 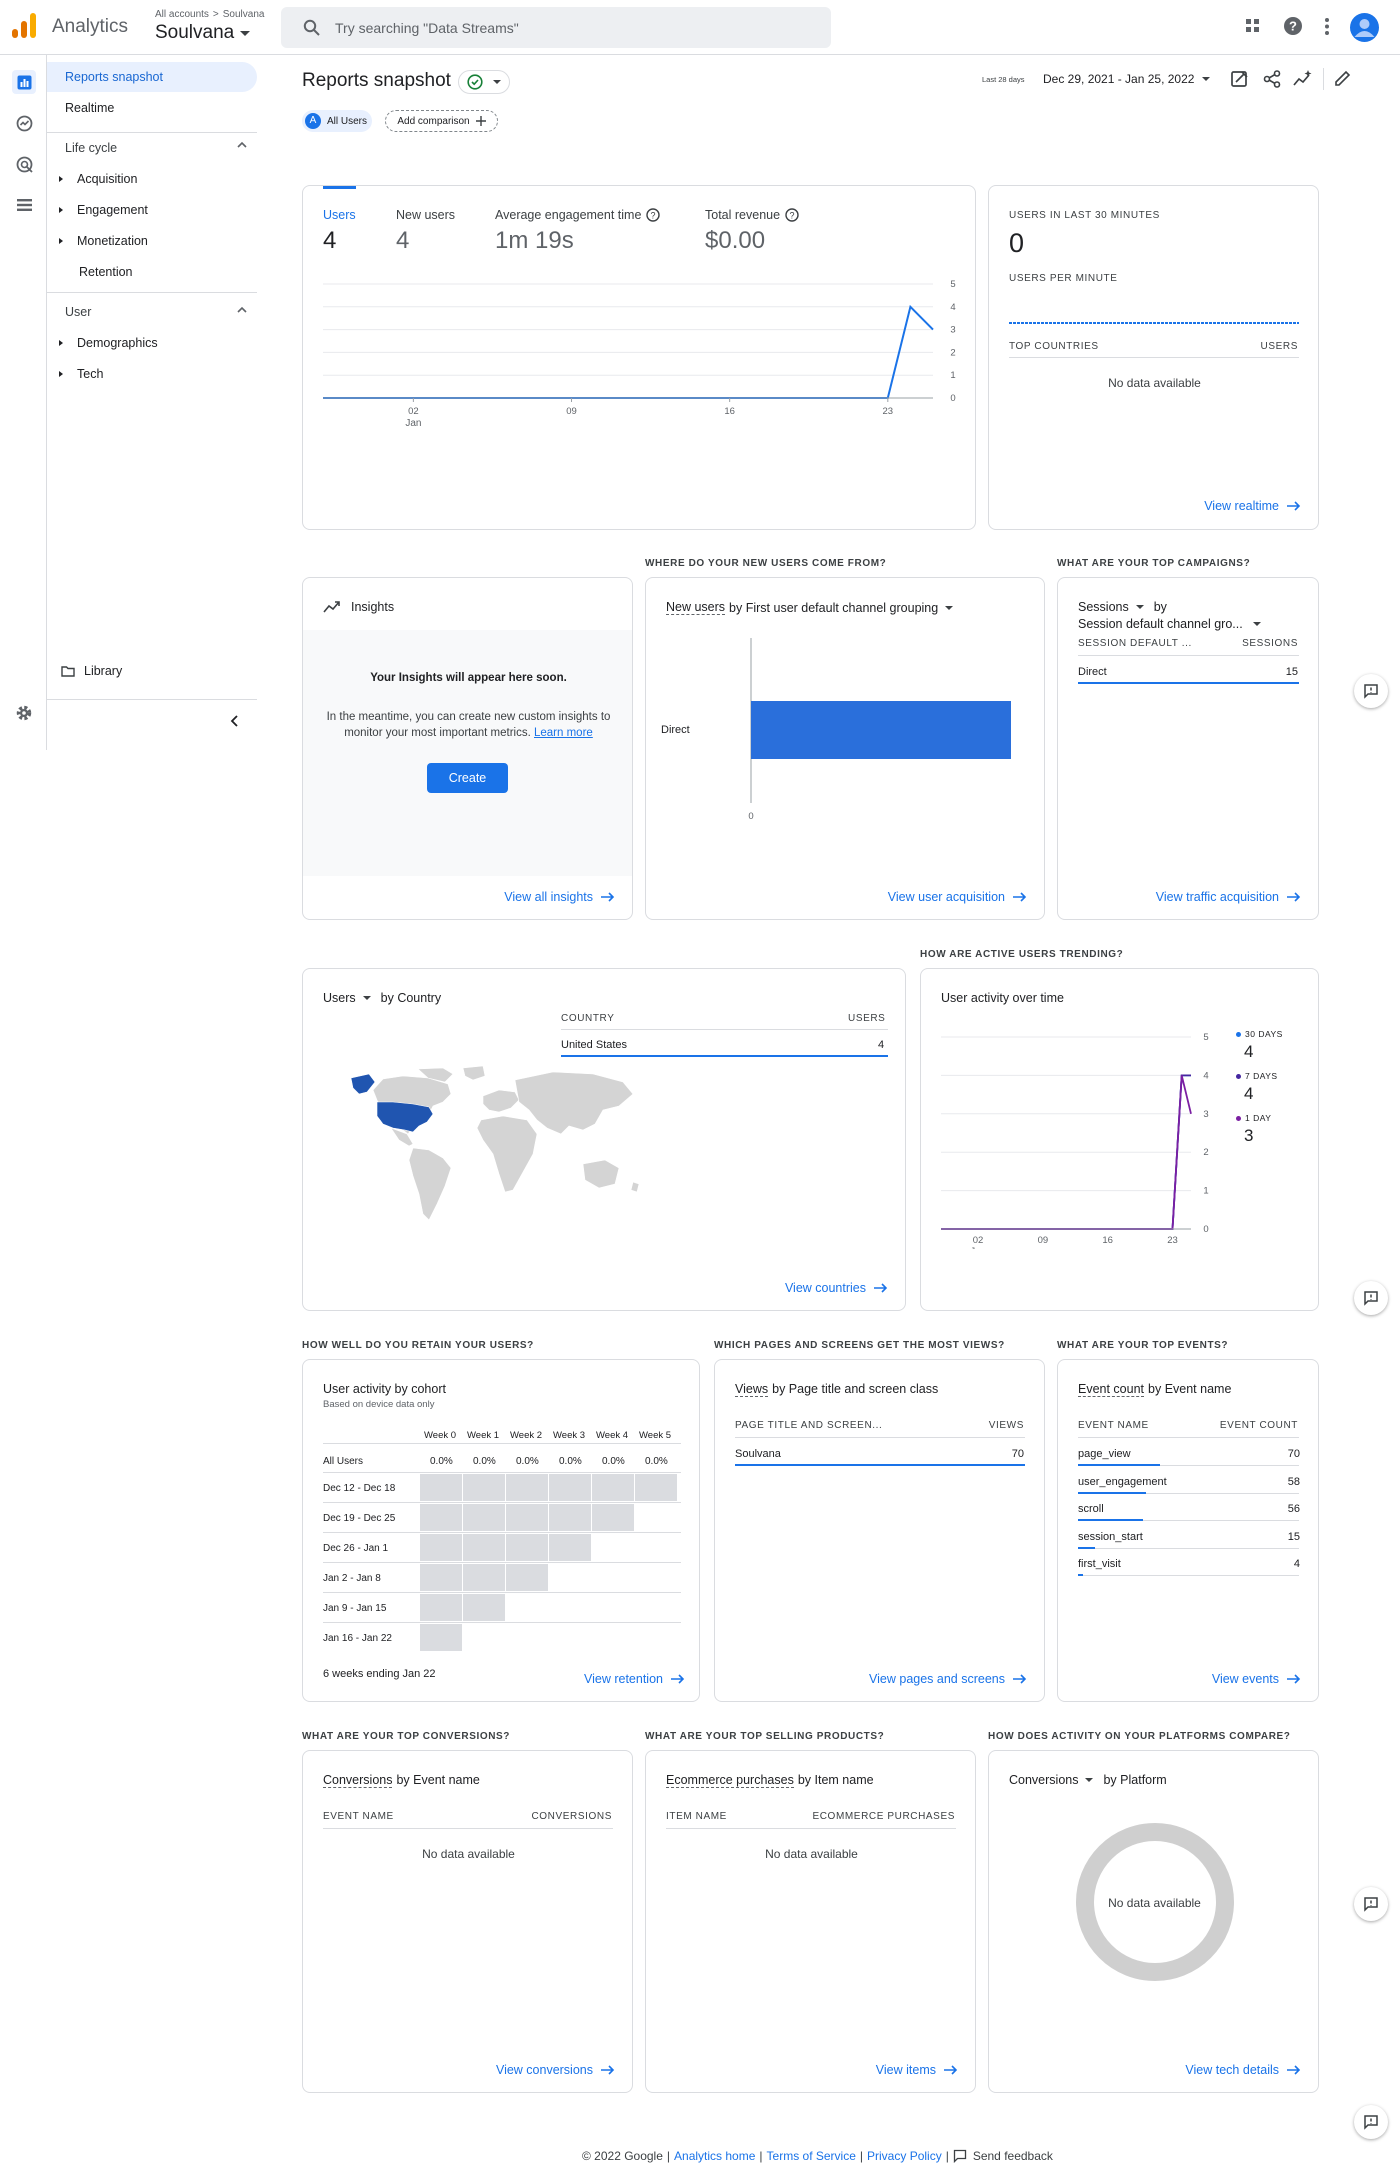 I want to click on conversions-title: Conversions by Event name, so click(x=401, y=1780).